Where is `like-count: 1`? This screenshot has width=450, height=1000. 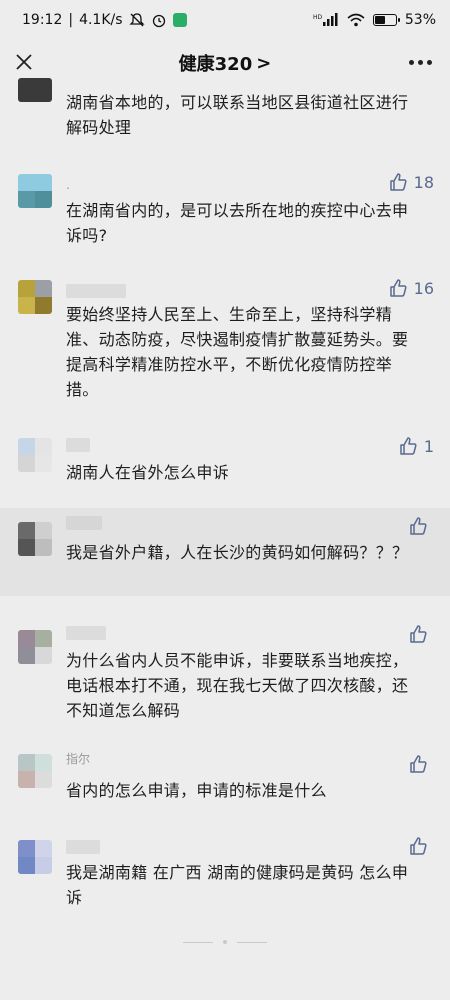 like-count: 1 is located at coordinates (428, 446).